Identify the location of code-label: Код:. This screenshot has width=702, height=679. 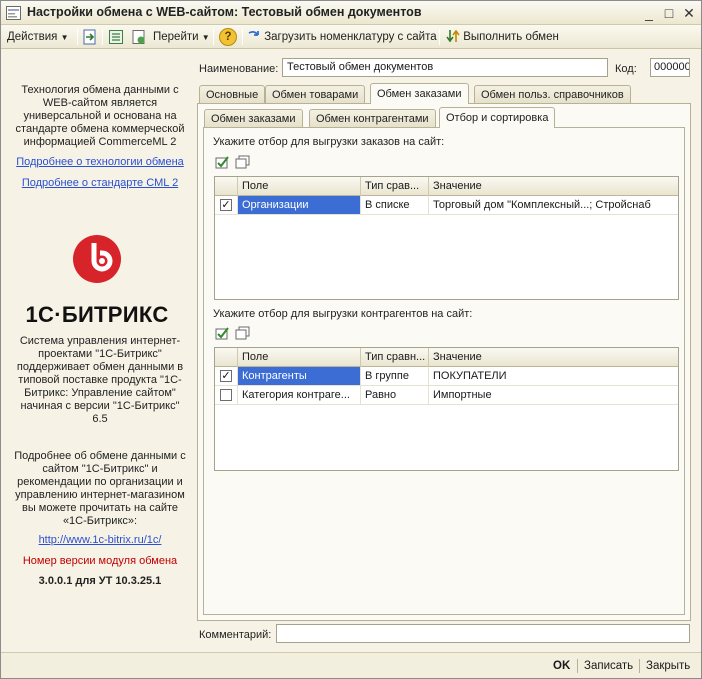
(626, 69).